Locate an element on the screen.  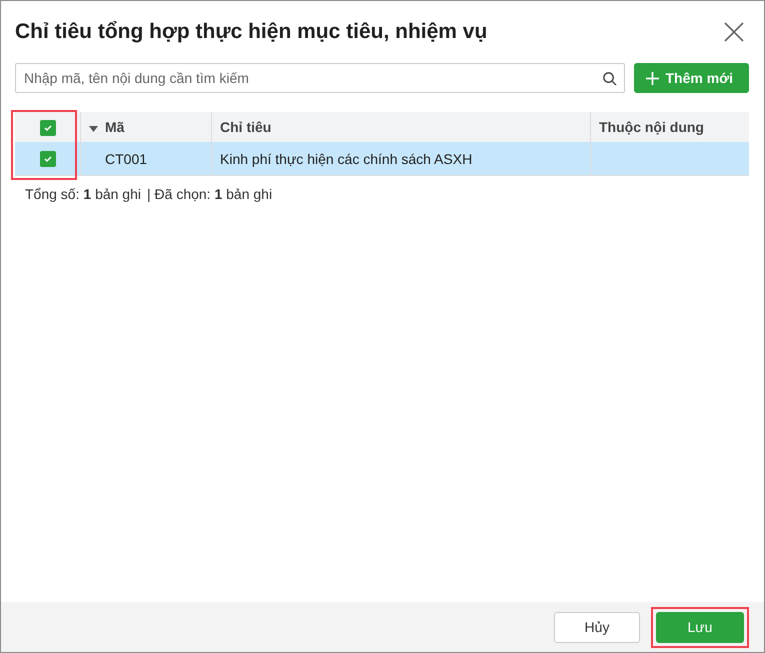
total-count: Tổng số: 1 bản ghi is located at coordinates (83, 194).